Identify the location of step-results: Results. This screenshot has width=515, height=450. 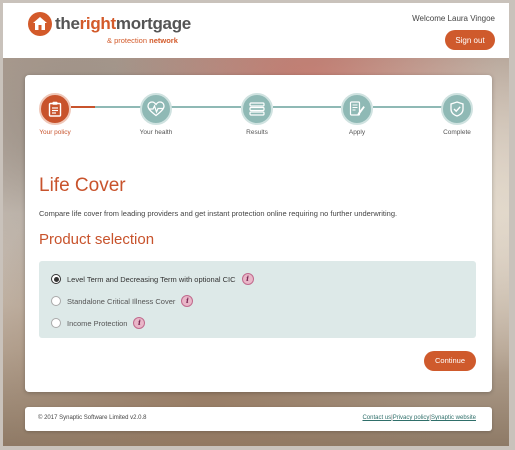
(257, 114).